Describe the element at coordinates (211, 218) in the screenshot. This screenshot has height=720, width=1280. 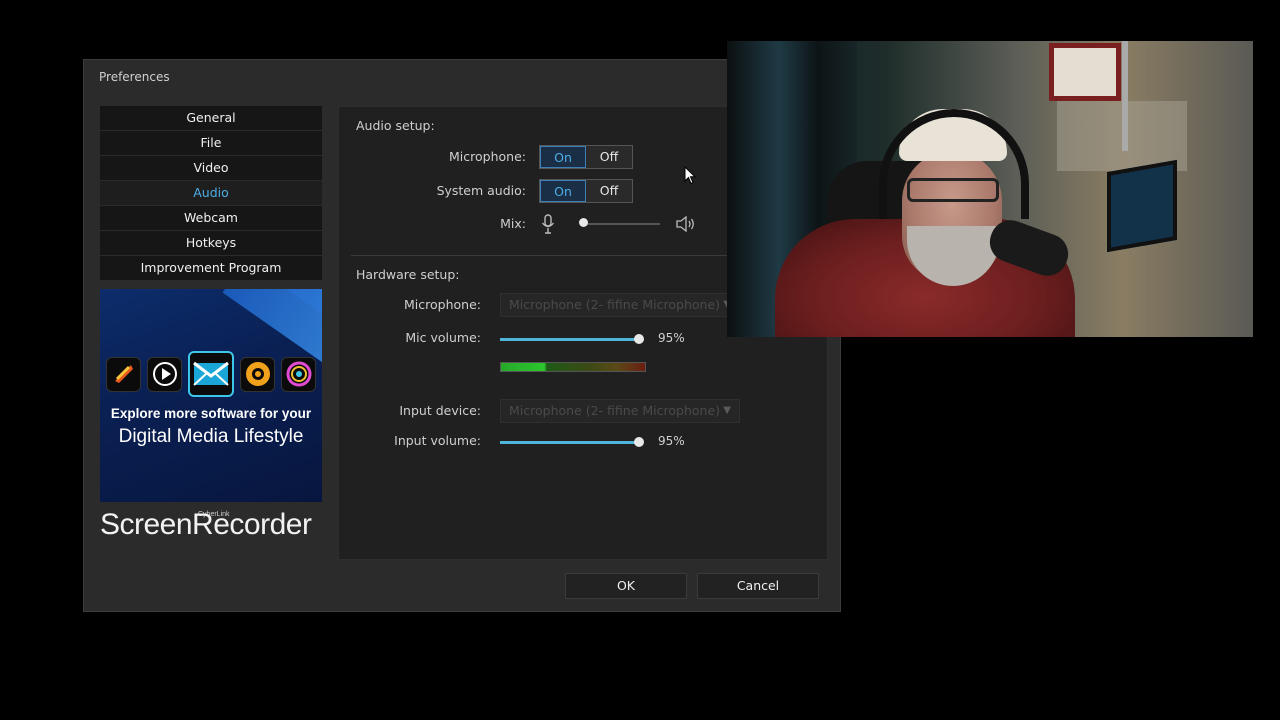
I see `nav-item-webcam: Webcam` at that location.